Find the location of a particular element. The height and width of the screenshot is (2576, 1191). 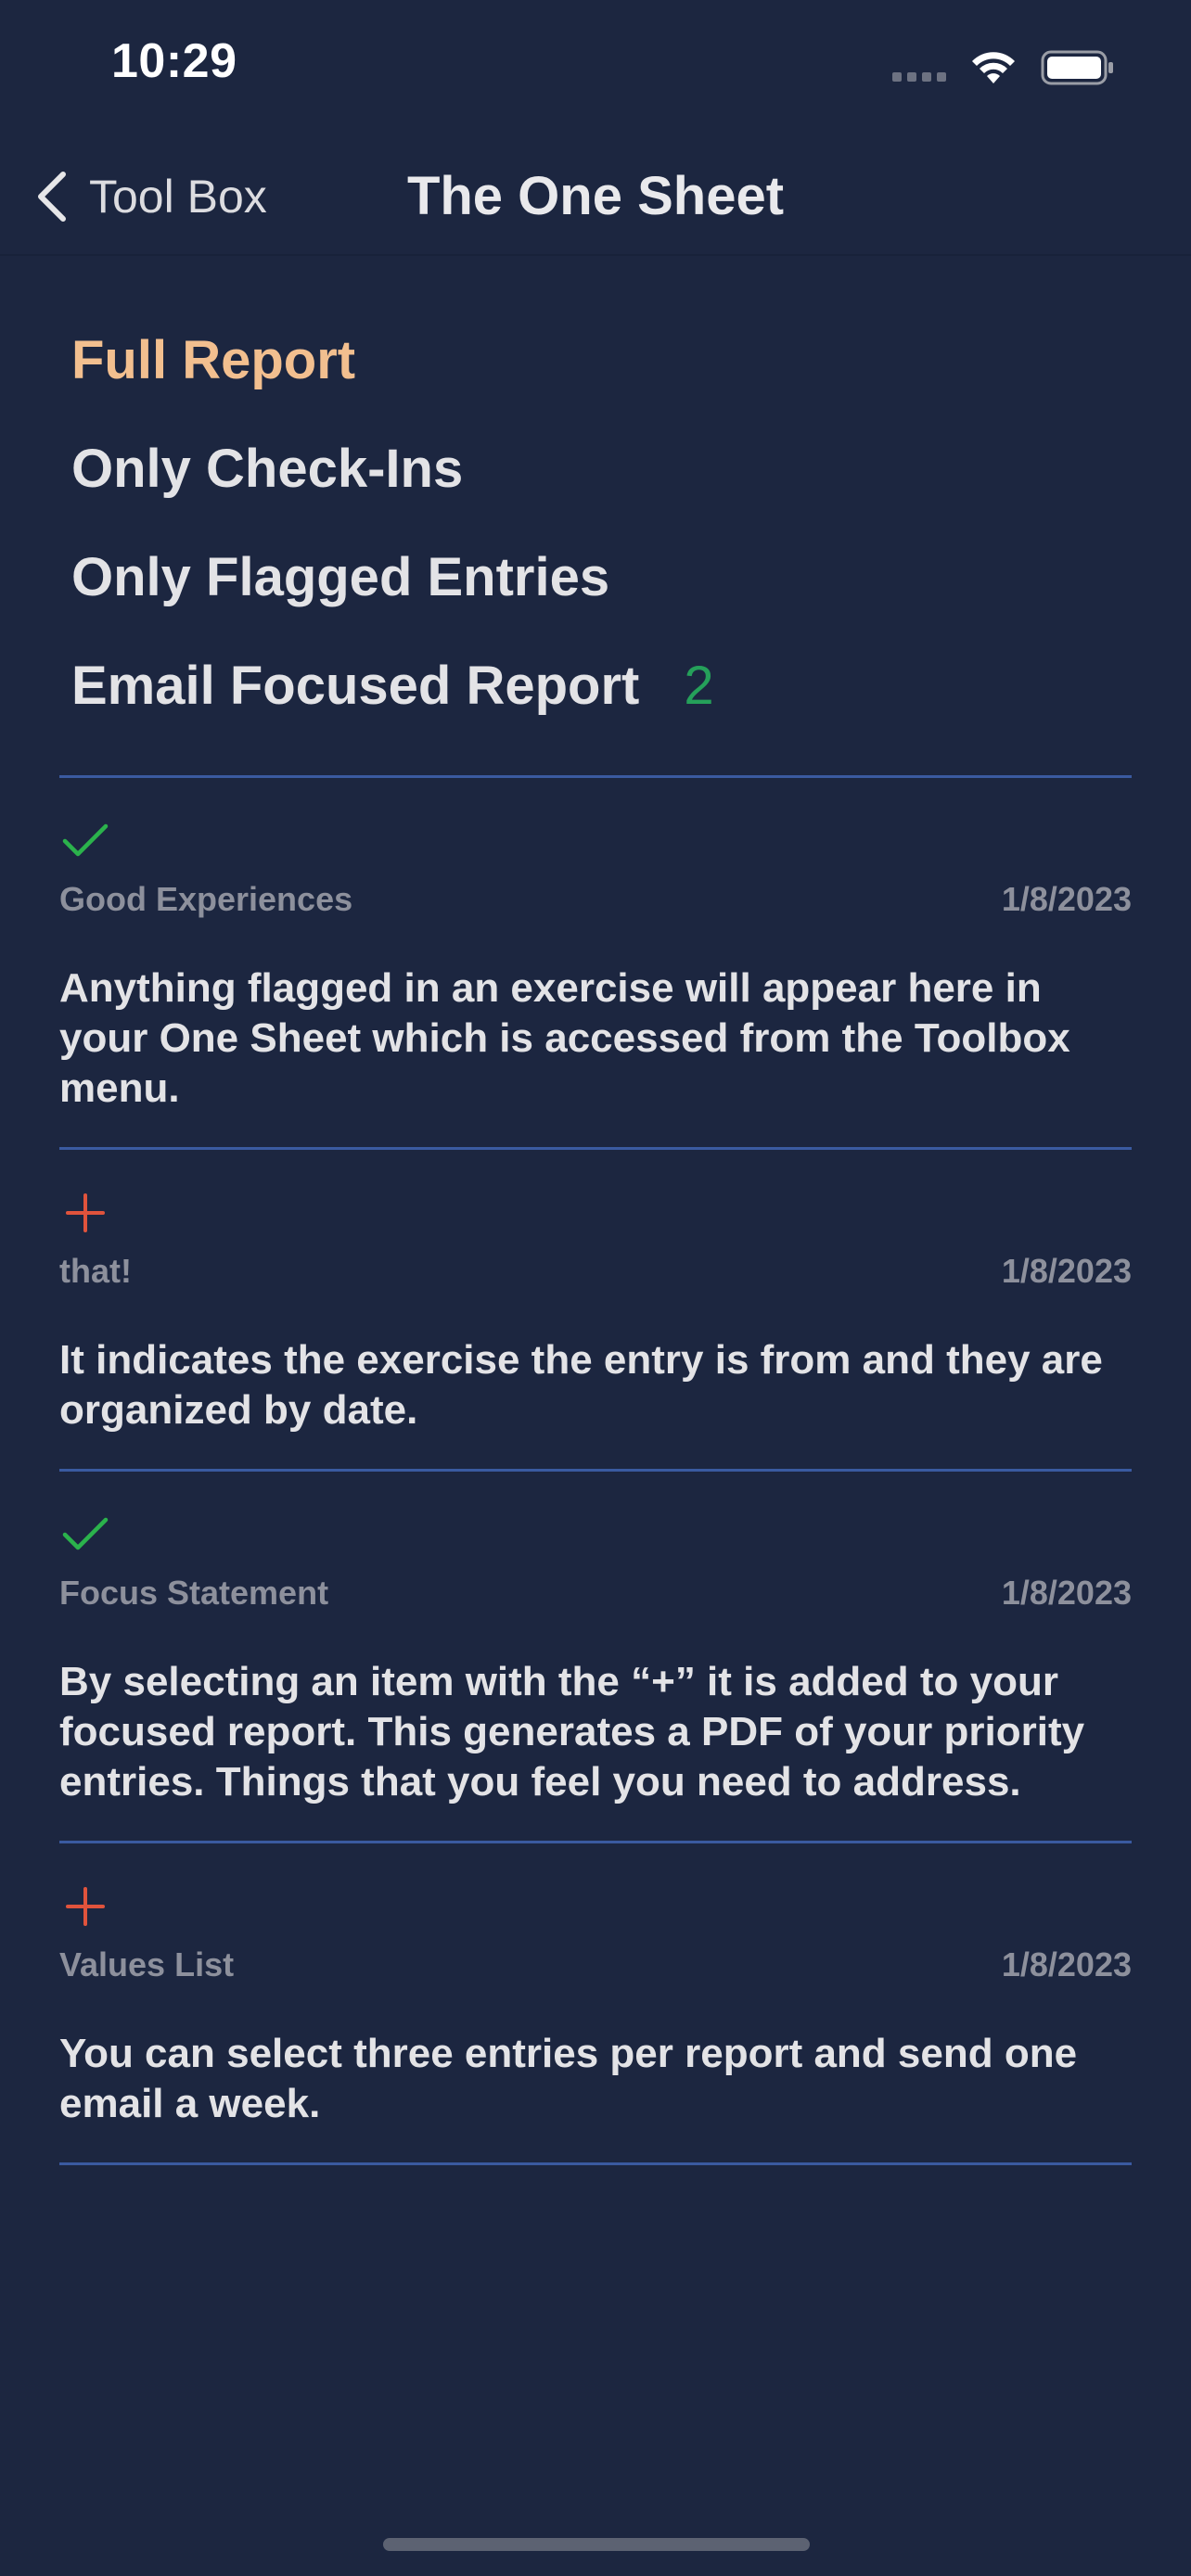

full-report-option: Full Report is located at coordinates (604, 360).